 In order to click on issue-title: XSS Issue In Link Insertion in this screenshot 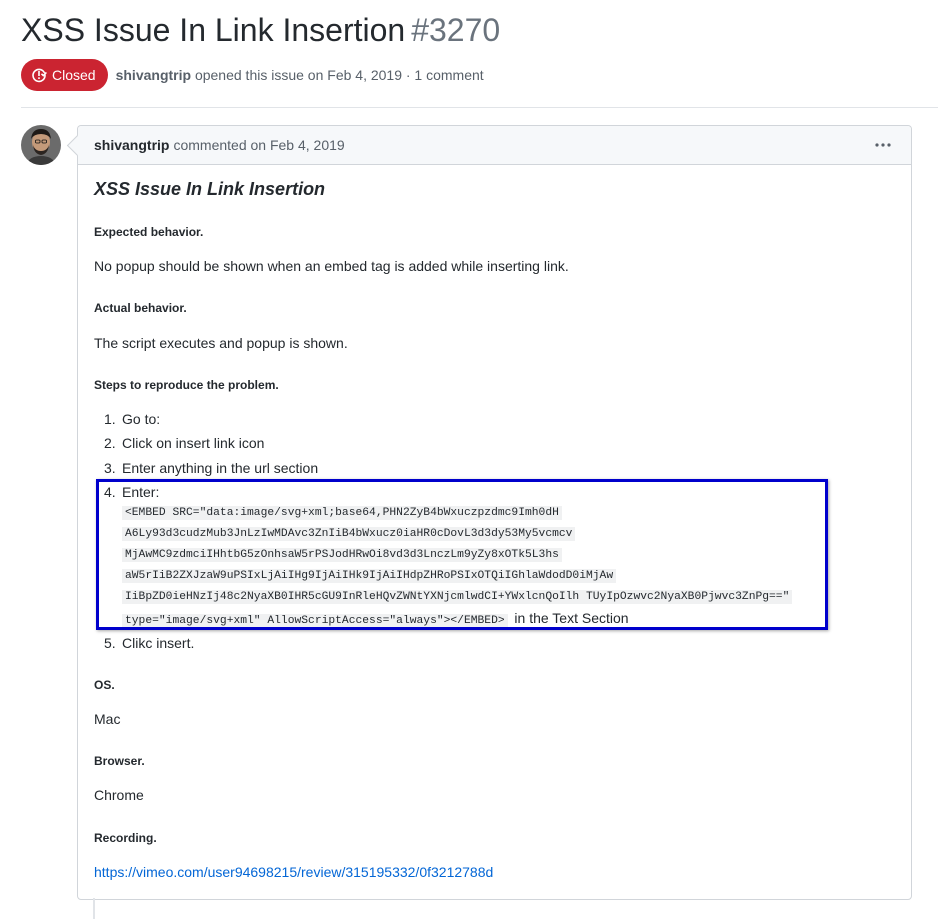, I will do `click(213, 30)`.